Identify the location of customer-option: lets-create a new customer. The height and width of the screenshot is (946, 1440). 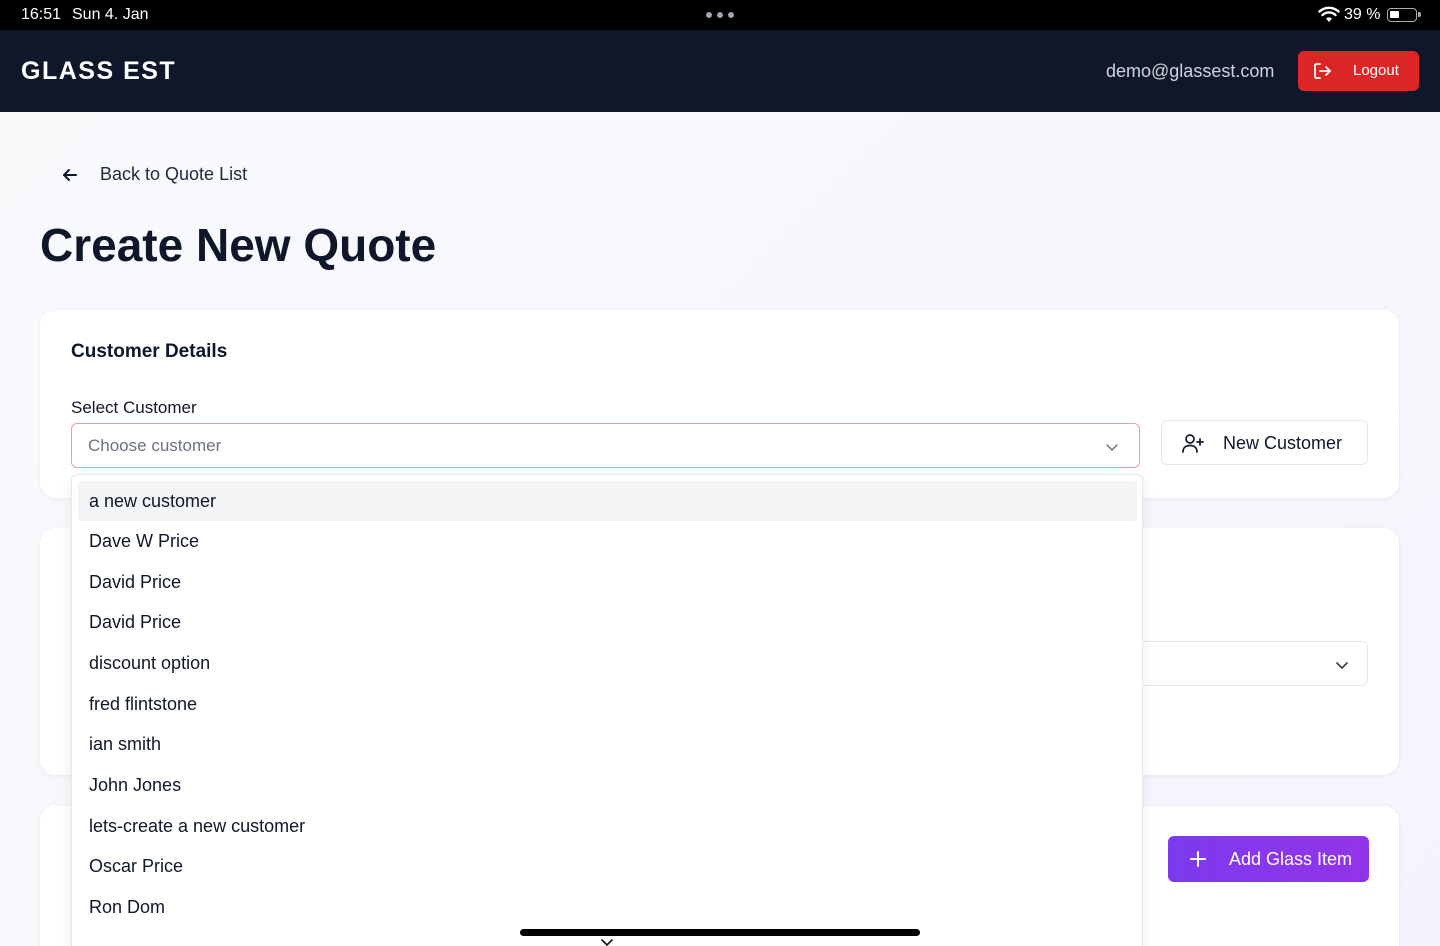
(607, 826).